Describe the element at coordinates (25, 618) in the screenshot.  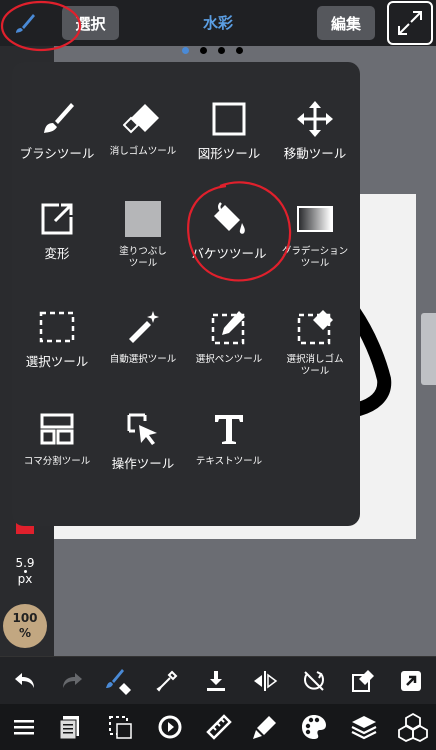
I see `opacity-value: 100` at that location.